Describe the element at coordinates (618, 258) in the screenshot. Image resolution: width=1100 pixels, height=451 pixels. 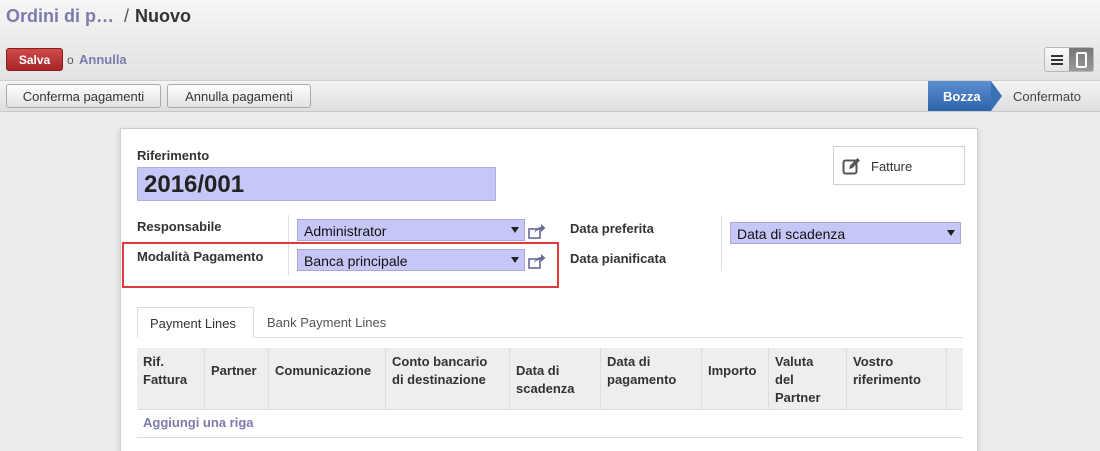
I see `planned-date-label: Data pianificata` at that location.